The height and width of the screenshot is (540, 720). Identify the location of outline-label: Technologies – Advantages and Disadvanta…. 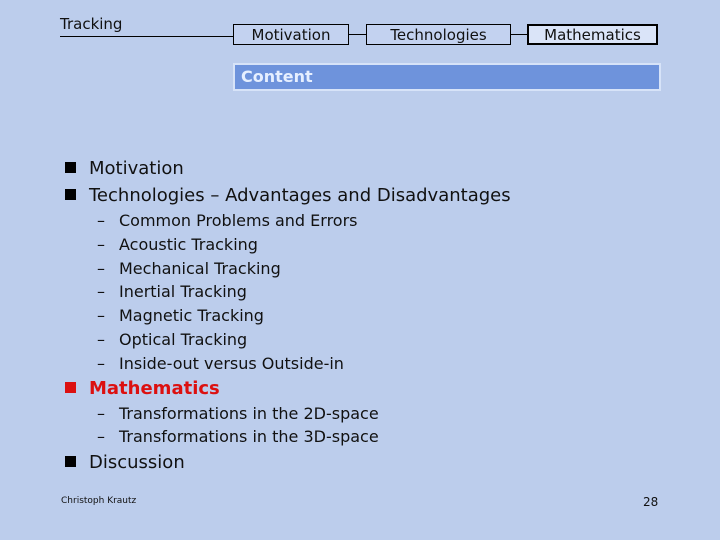
(300, 195).